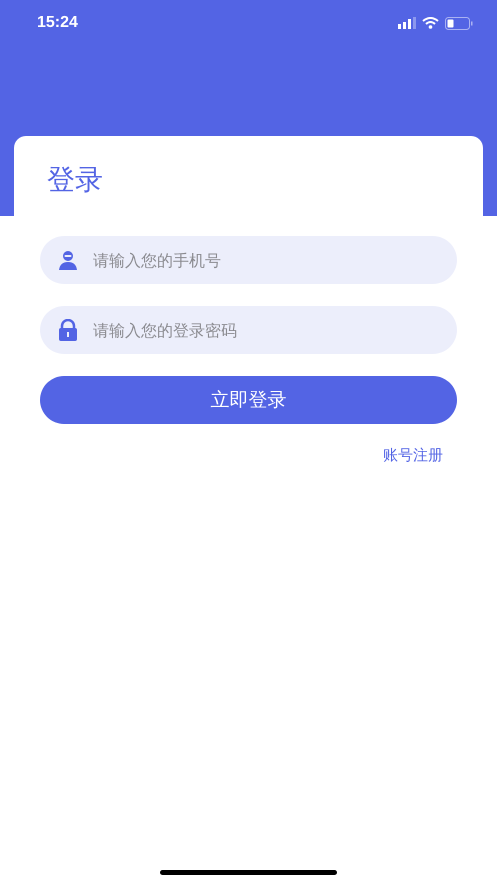 This screenshot has height=883, width=497. Describe the element at coordinates (75, 180) in the screenshot. I see `page-title: 登录` at that location.